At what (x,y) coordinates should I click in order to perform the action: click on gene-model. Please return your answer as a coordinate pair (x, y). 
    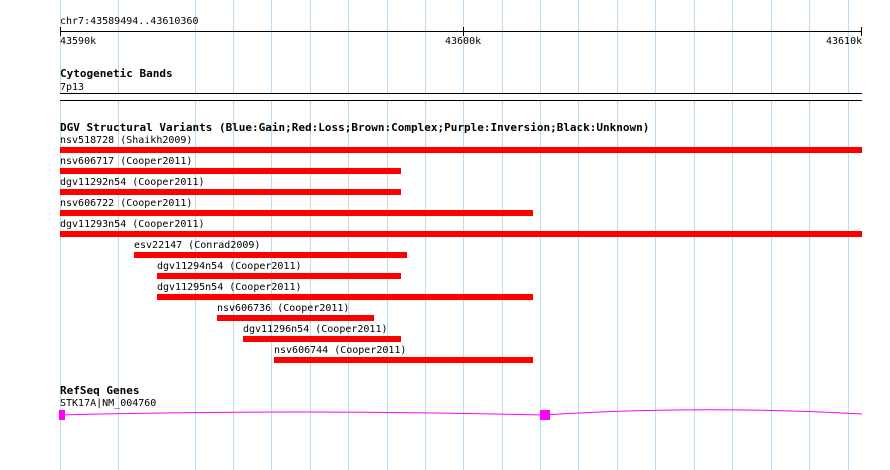
    Looking at the image, I should click on (461, 415).